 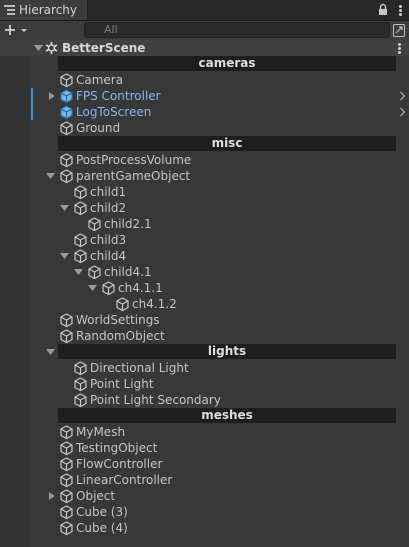 I want to click on item-label: child2, so click(x=108, y=208).